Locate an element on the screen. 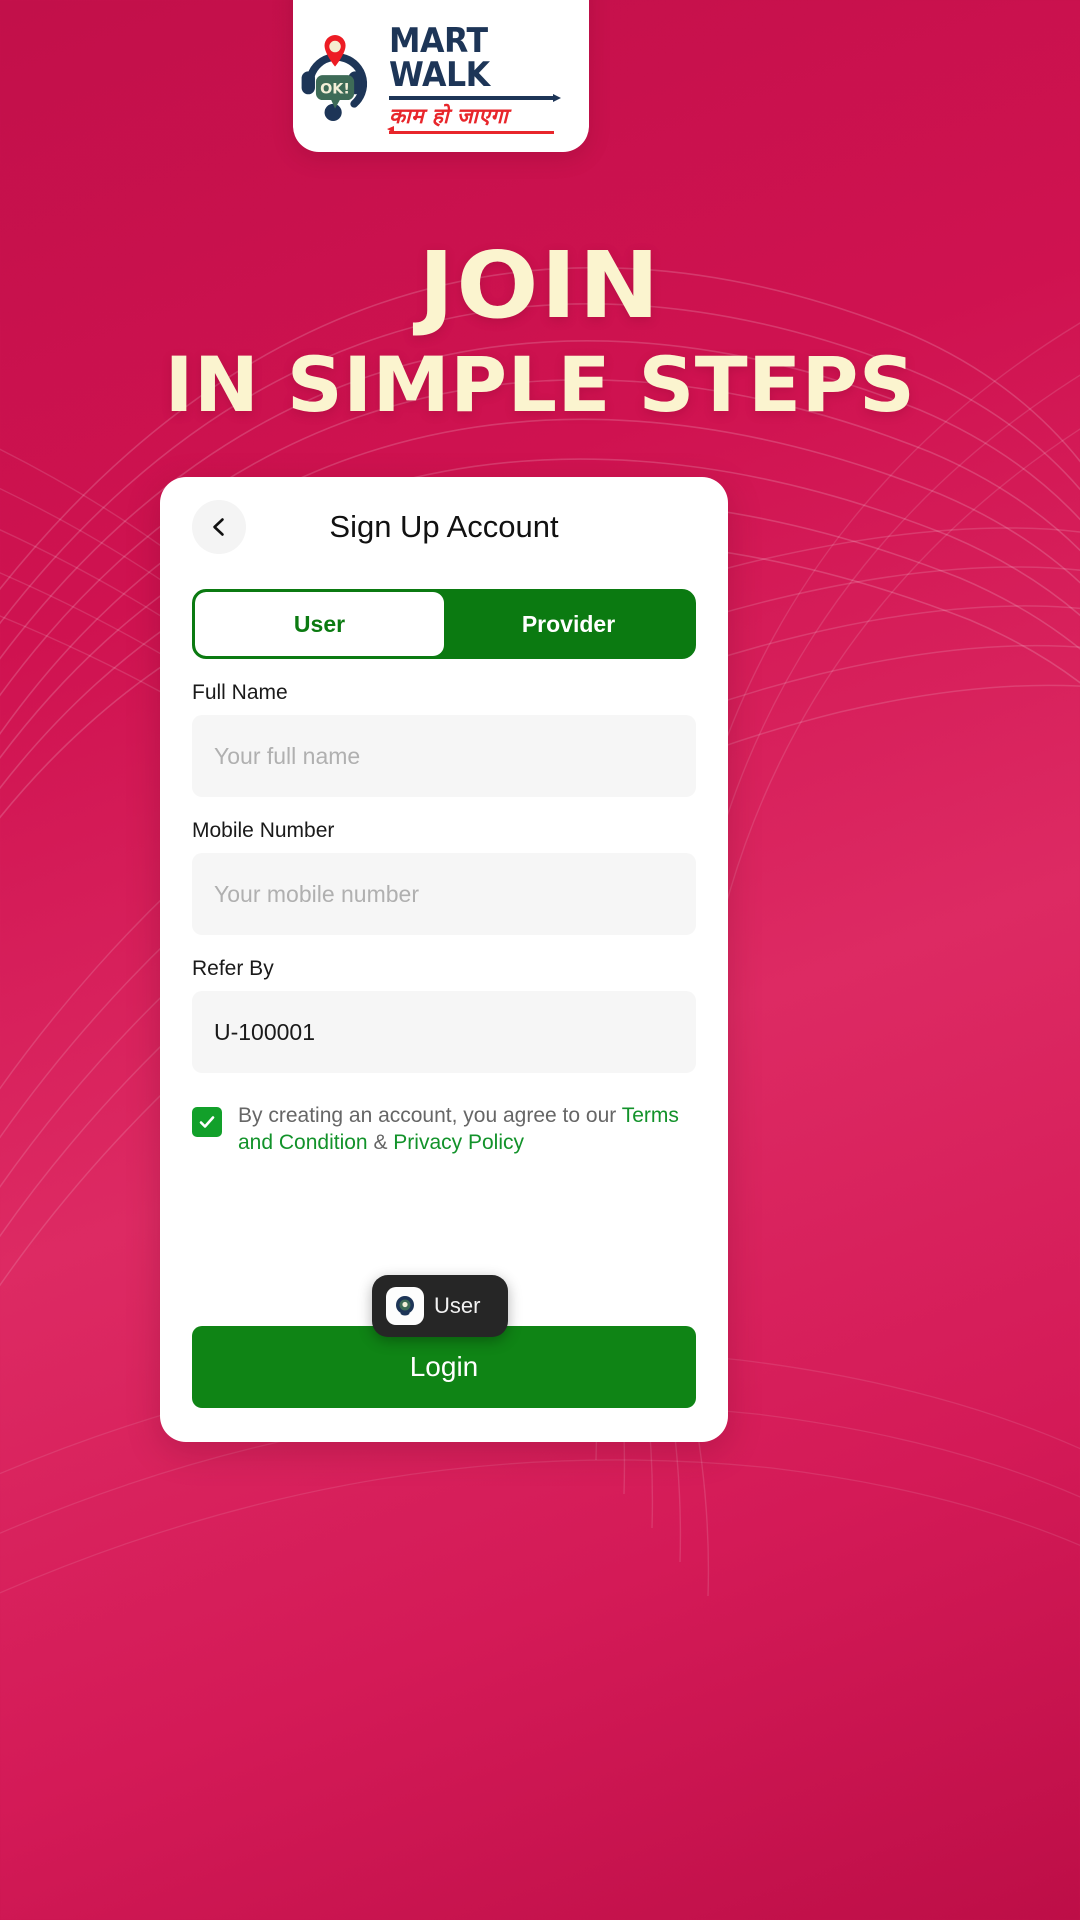  brand-logo-card: OK! MART WALK काम हो जाएगा is located at coordinates (441, 76).